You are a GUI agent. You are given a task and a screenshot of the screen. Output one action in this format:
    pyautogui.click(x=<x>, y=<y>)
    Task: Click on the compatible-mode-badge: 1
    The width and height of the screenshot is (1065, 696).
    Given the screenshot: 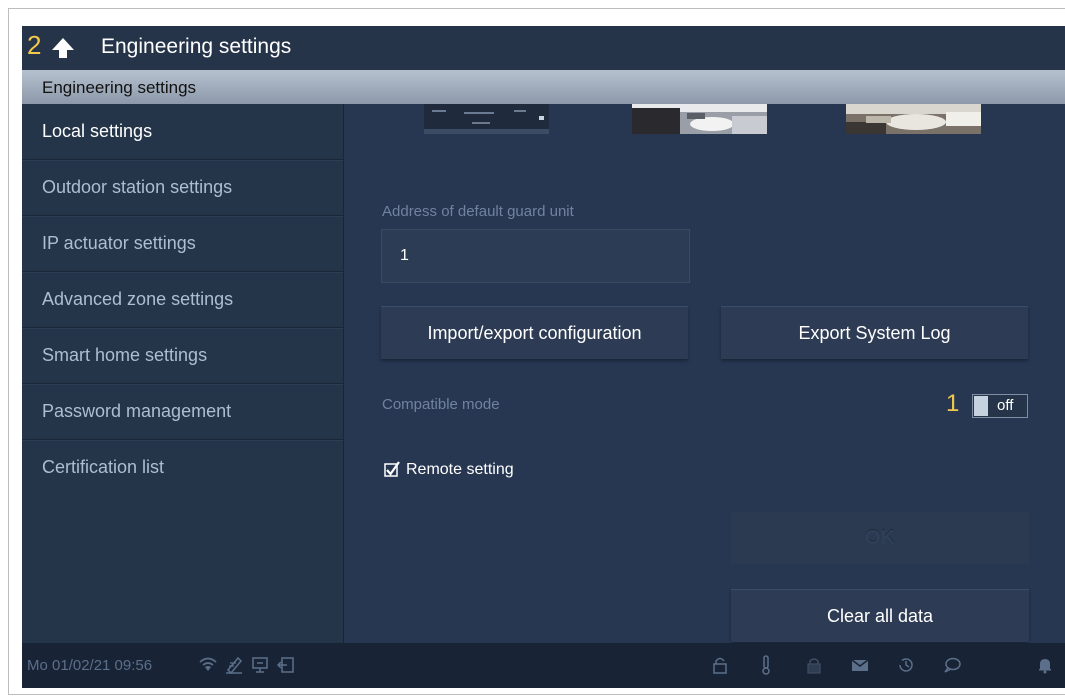 What is the action you would take?
    pyautogui.click(x=953, y=403)
    